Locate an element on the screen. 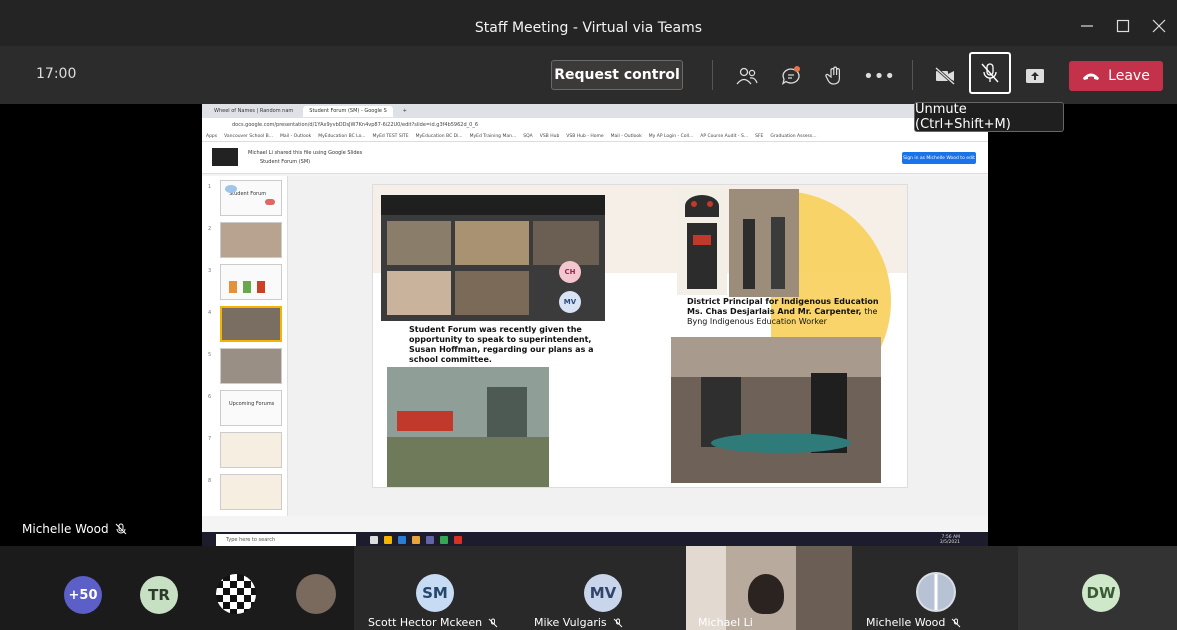  mail-icon is located at coordinates (402, 540).